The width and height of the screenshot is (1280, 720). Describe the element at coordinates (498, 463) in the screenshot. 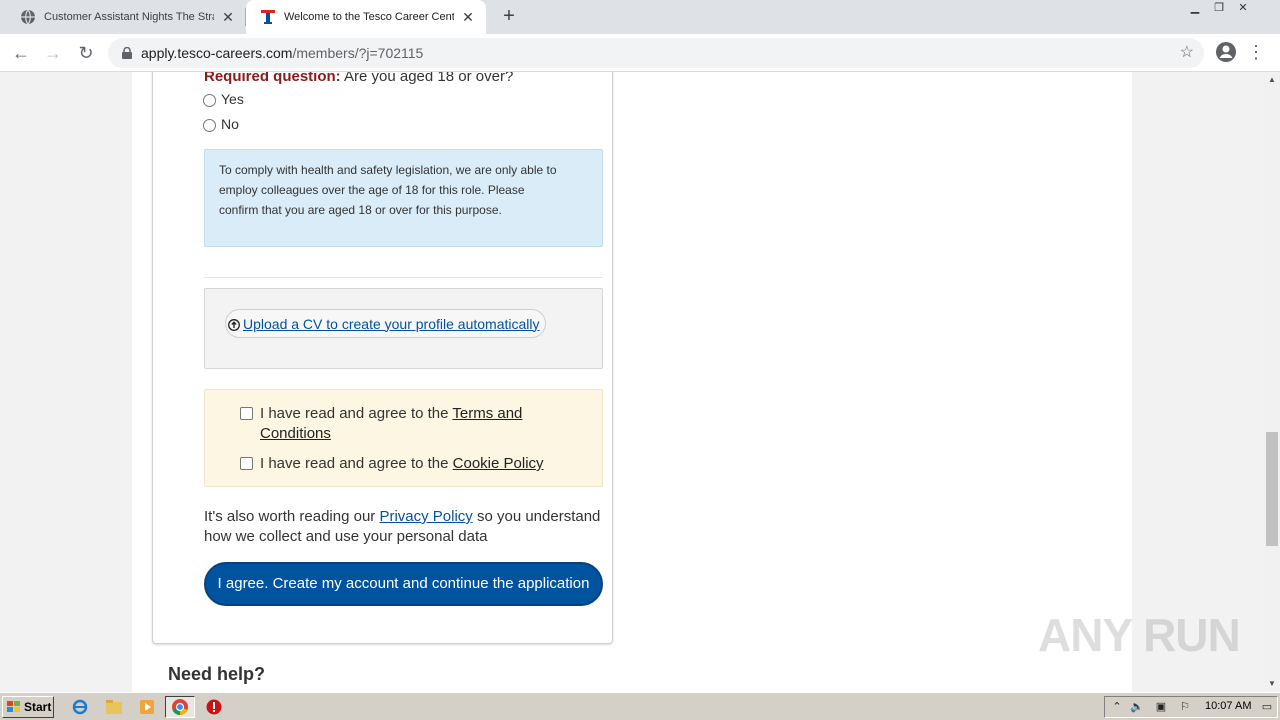

I see `cookie-policy-link: Cookie Policy` at that location.